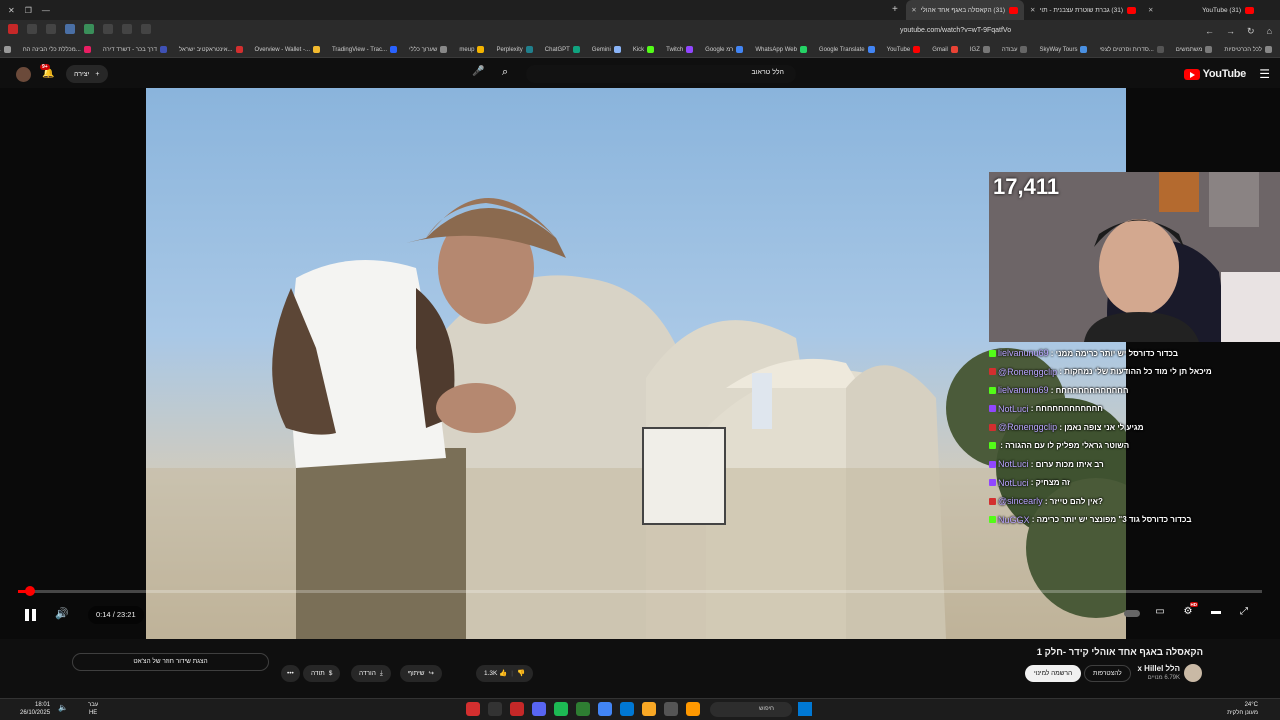  I want to click on discord-icon, so click(539, 709).